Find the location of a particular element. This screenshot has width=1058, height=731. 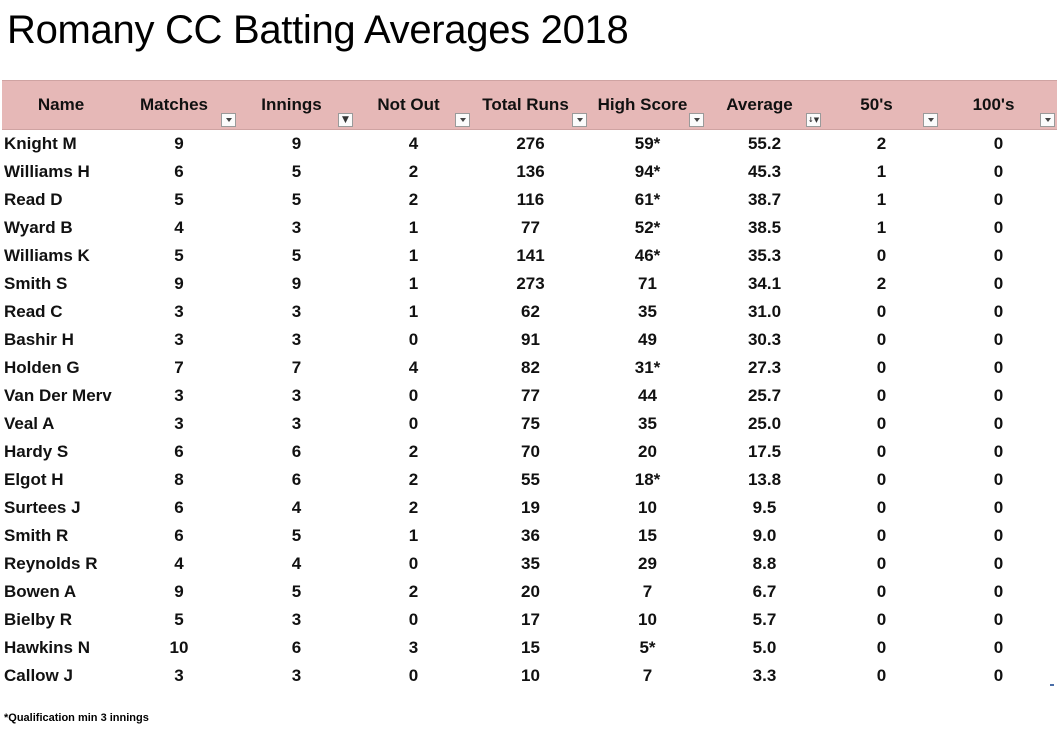

cell-high-score: 94* is located at coordinates (647, 171).